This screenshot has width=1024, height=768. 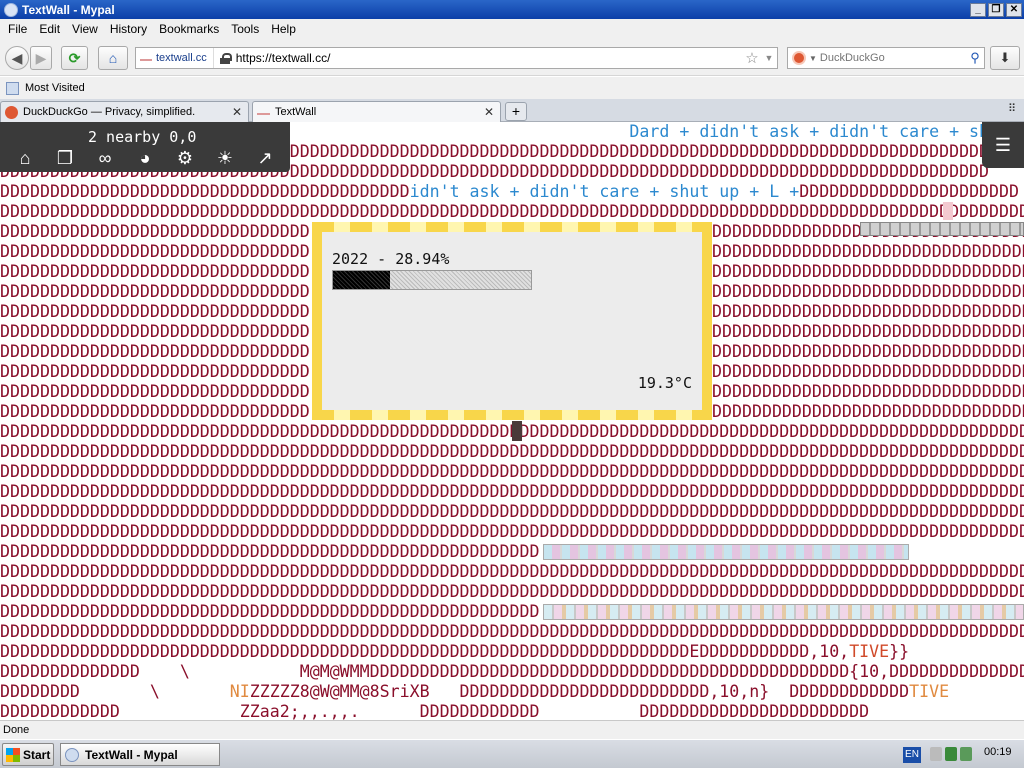 I want to click on bookmarks-toolbar: Most Visited, so click(x=512, y=88).